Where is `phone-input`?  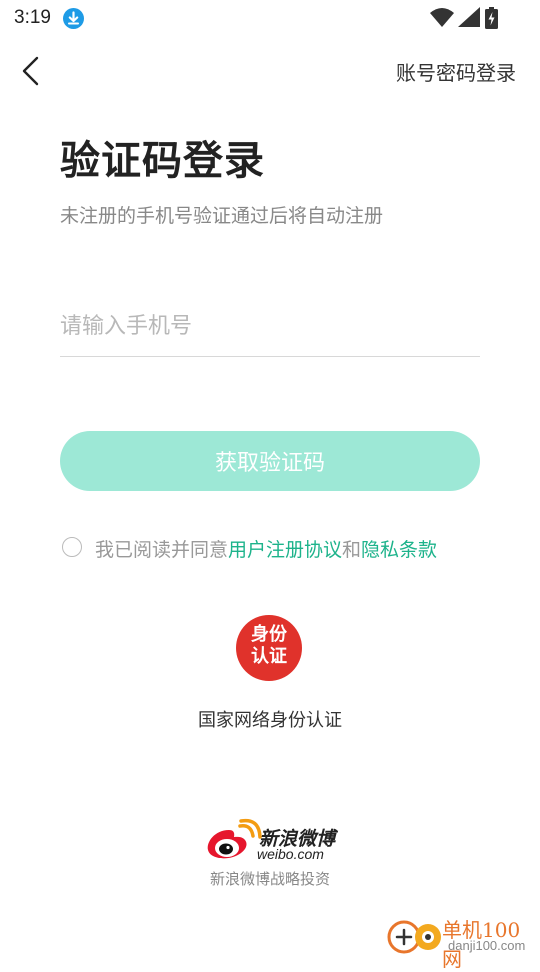 phone-input is located at coordinates (270, 326).